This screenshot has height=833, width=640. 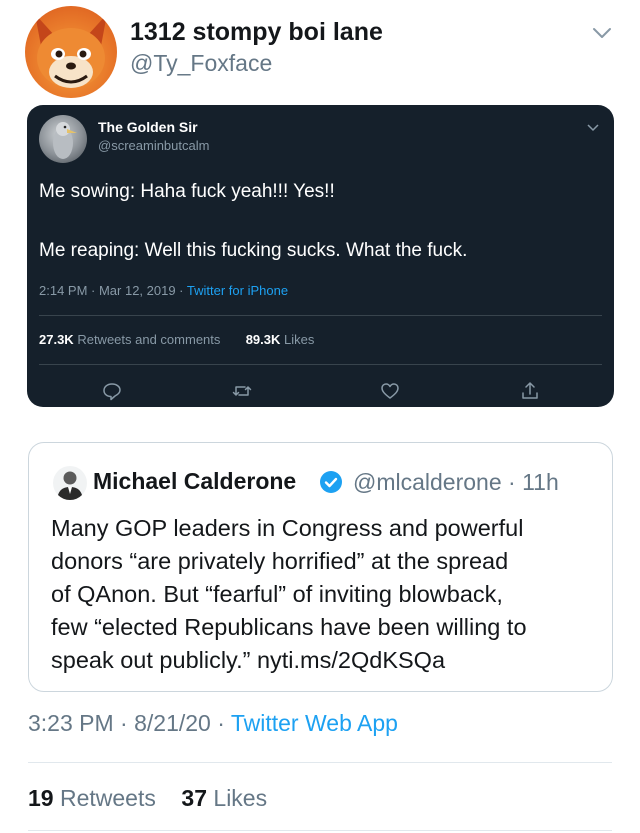 What do you see at coordinates (237, 290) in the screenshot?
I see `source-link: Twitter for iPhone` at bounding box center [237, 290].